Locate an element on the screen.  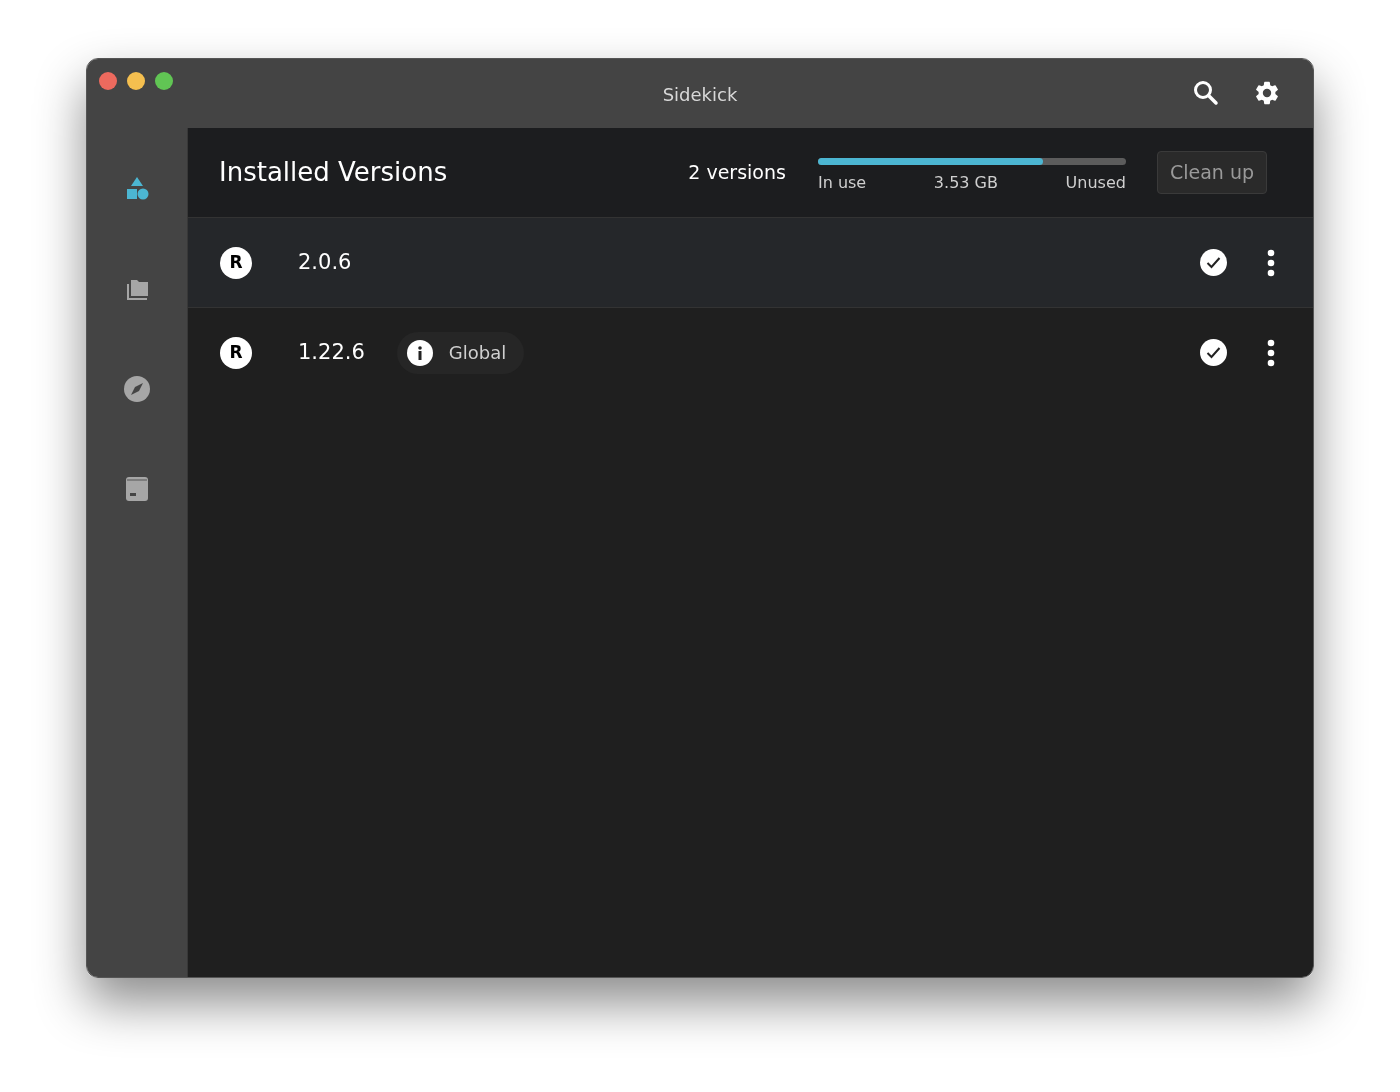
storage-size: 3.53 GB is located at coordinates (965, 183).